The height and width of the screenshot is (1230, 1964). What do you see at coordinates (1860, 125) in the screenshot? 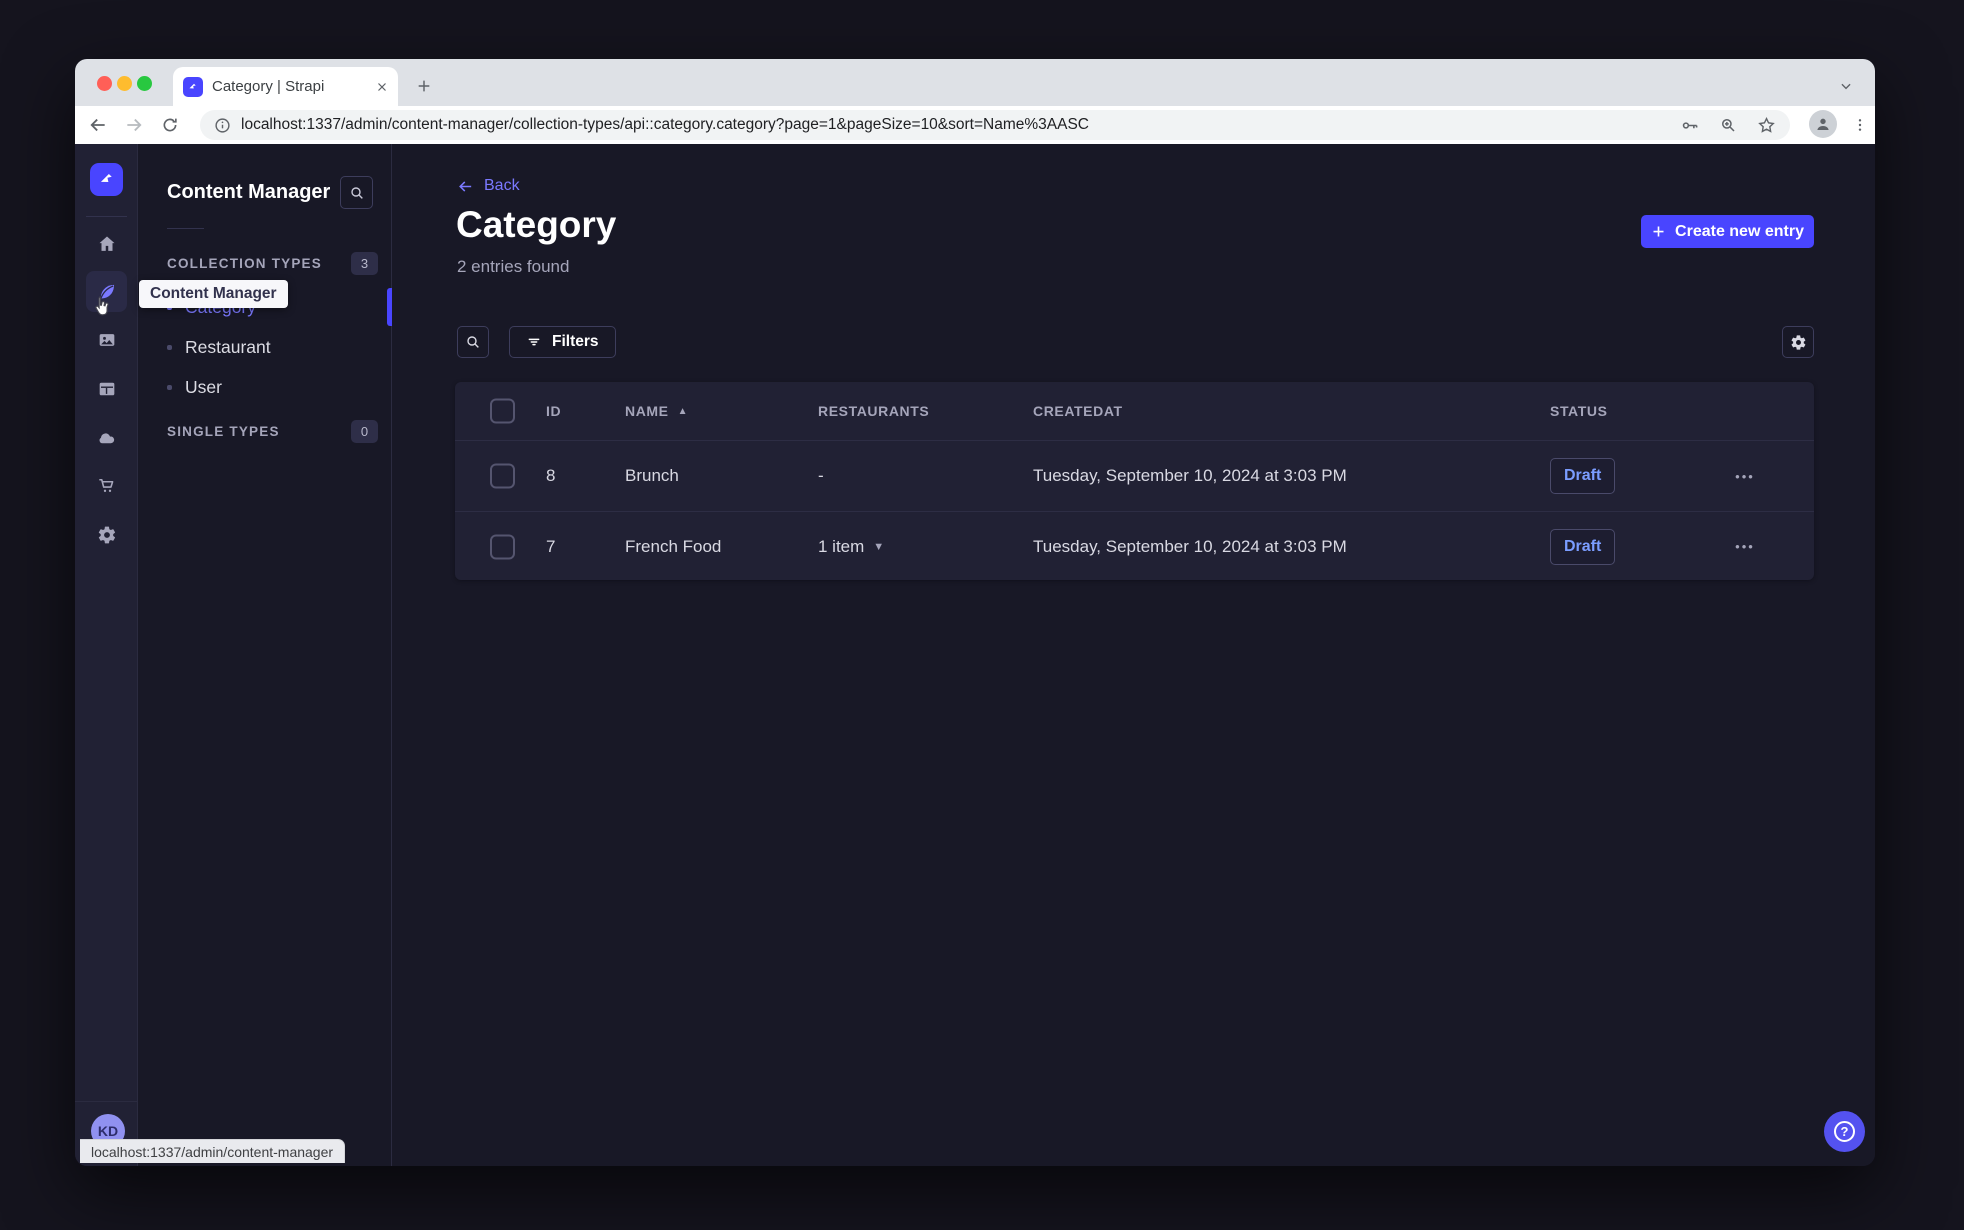
I see `browser-menu-icon` at bounding box center [1860, 125].